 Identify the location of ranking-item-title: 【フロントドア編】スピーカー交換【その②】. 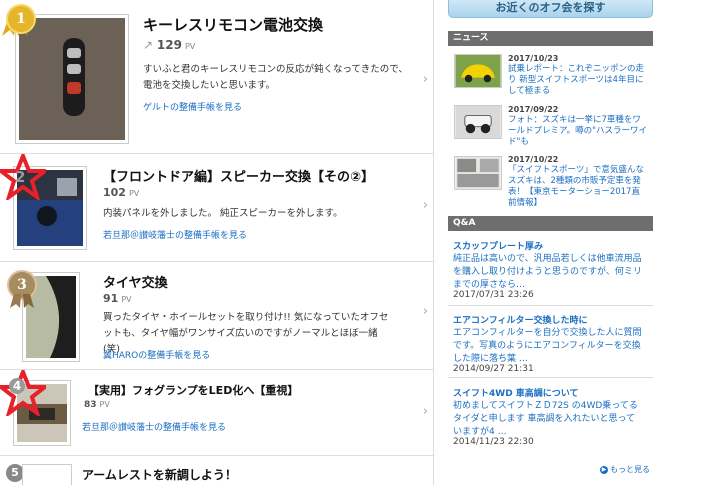
(238, 175).